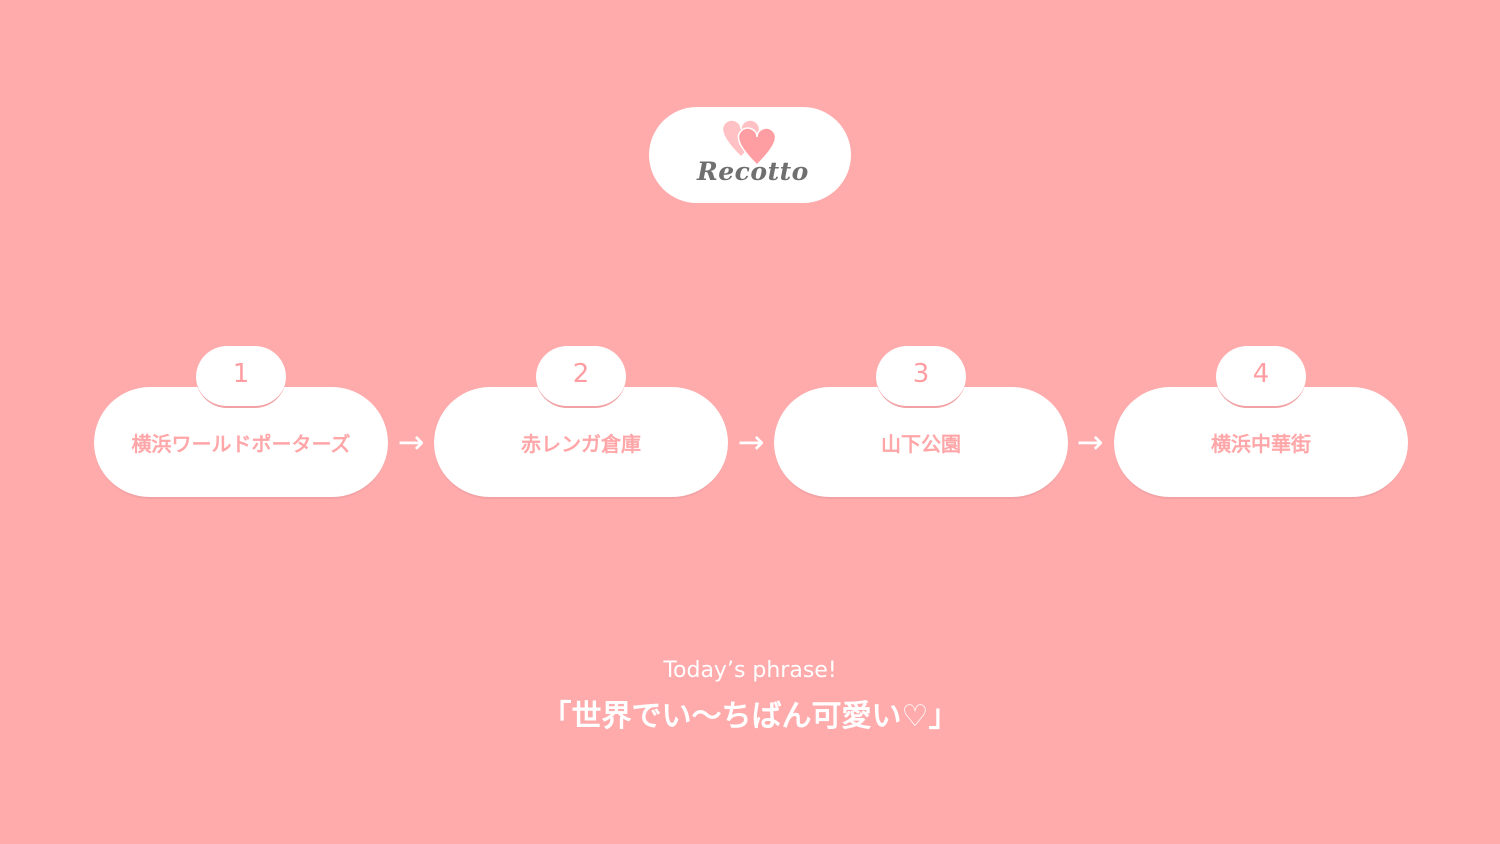 This screenshot has width=1500, height=844. Describe the element at coordinates (241, 444) in the screenshot. I see `step-place-name: 横浜ワールドポーターズ` at that location.